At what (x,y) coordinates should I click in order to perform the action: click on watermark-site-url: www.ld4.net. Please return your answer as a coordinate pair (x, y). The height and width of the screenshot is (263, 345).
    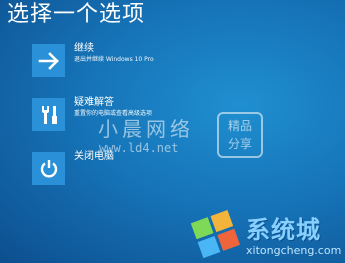
    Looking at the image, I should click on (139, 148).